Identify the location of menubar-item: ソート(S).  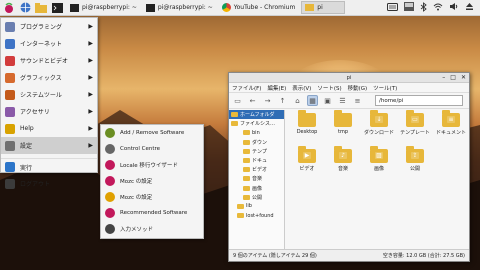
(329, 88).